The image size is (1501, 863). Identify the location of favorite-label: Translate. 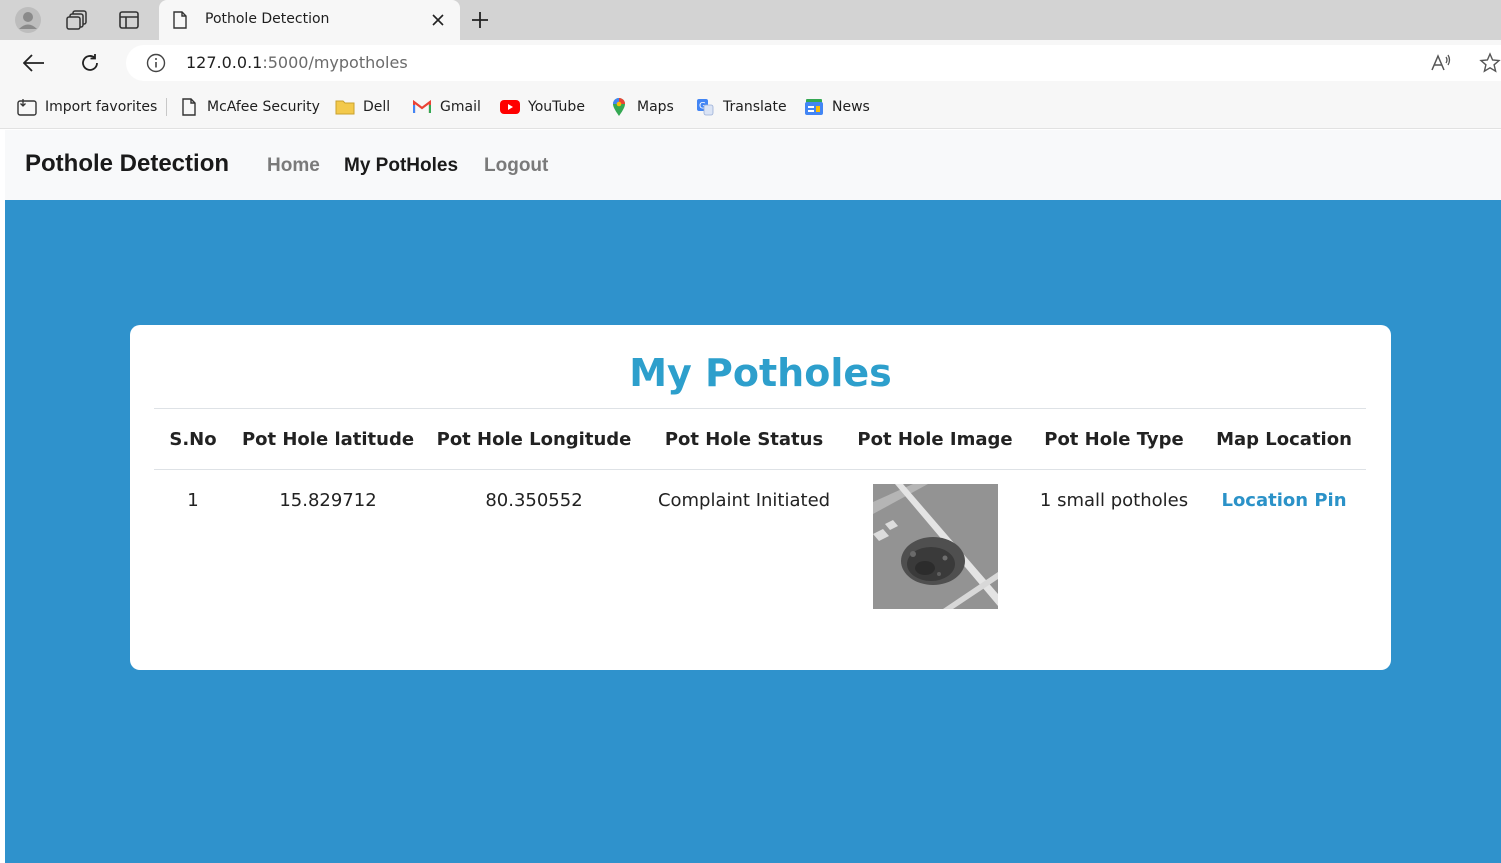
(755, 107).